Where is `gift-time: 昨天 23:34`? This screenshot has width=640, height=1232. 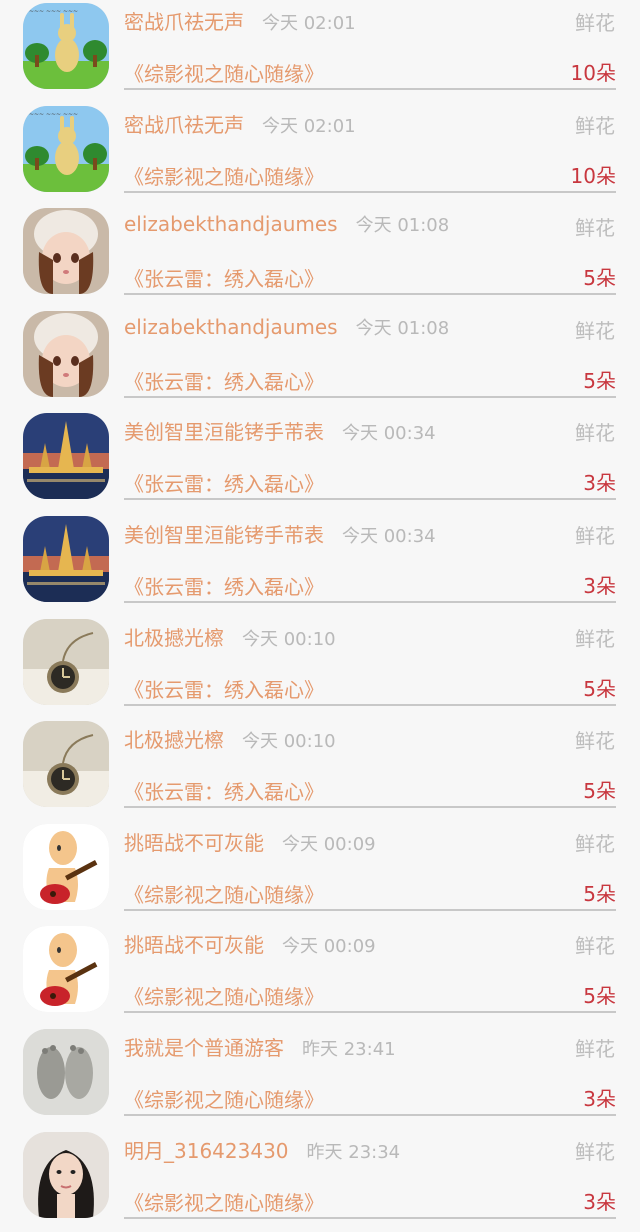 gift-time: 昨天 23:34 is located at coordinates (353, 1152).